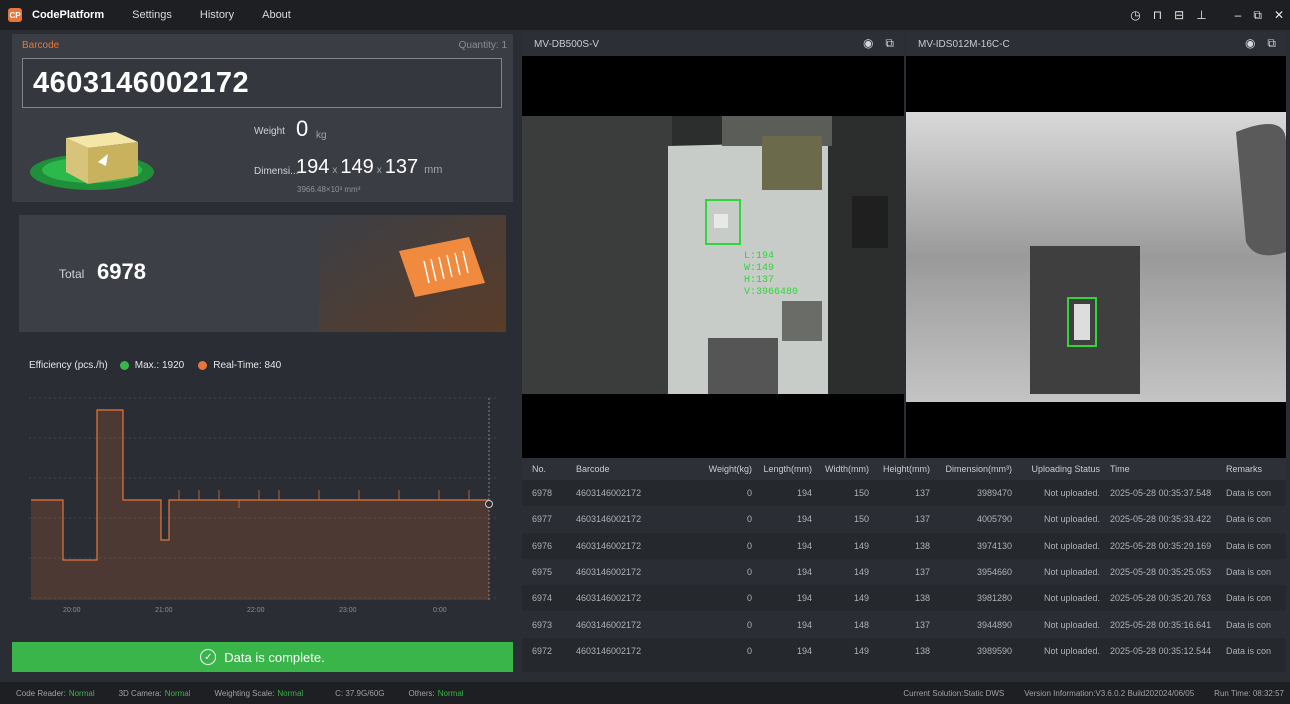  Describe the element at coordinates (329, 189) in the screenshot. I see `volume-value: 3966.48×10³ mm³` at that location.